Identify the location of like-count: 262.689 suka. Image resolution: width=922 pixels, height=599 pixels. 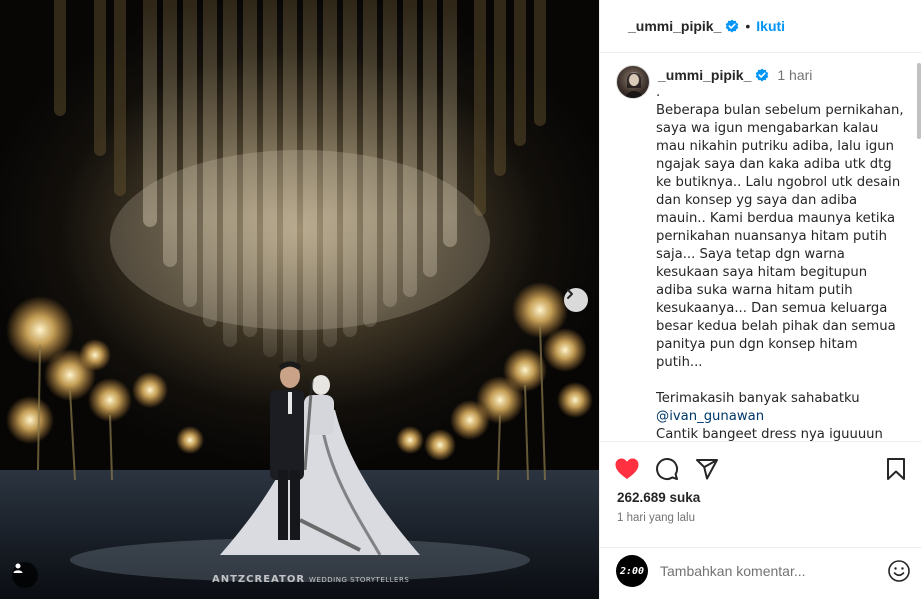
(658, 497).